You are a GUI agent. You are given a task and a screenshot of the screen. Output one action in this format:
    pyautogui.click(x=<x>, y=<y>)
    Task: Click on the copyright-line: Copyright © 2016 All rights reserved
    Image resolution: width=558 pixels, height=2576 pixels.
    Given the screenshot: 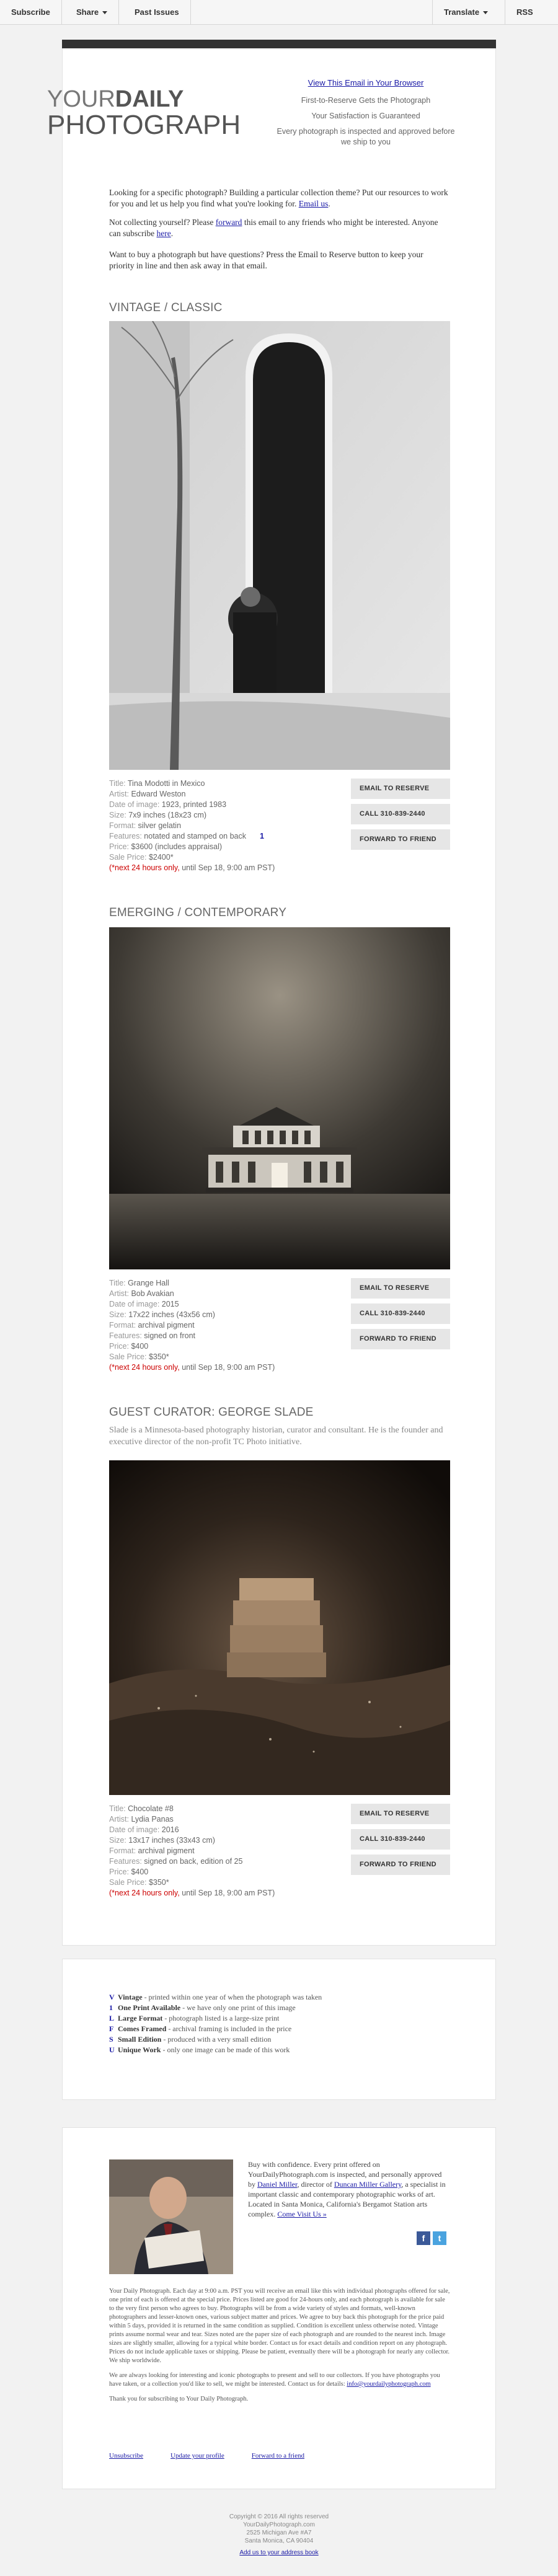 What is the action you would take?
    pyautogui.click(x=279, y=2516)
    